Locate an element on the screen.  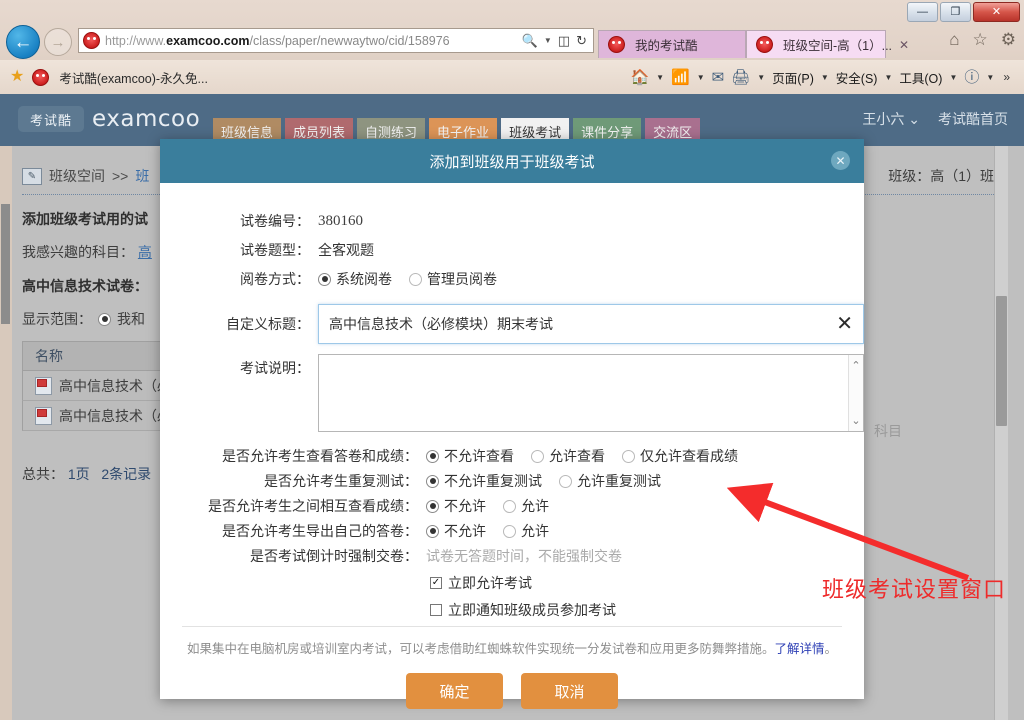
marking-option-admin: 管理员阅卷 is located at coordinates (453, 279).